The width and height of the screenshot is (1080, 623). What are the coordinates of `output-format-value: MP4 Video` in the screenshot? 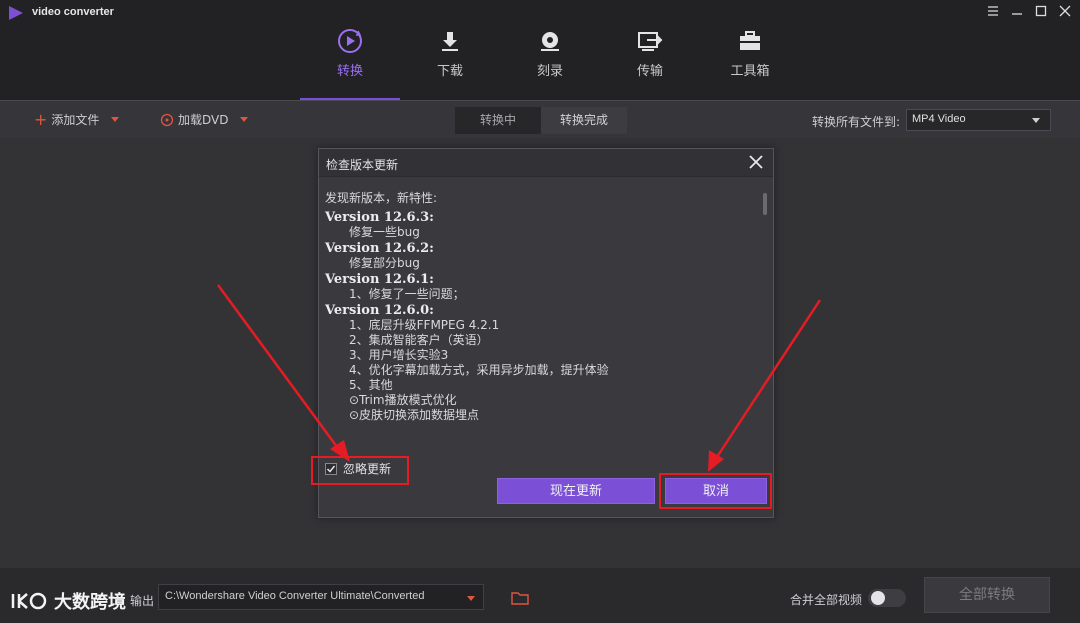 It's located at (939, 119).